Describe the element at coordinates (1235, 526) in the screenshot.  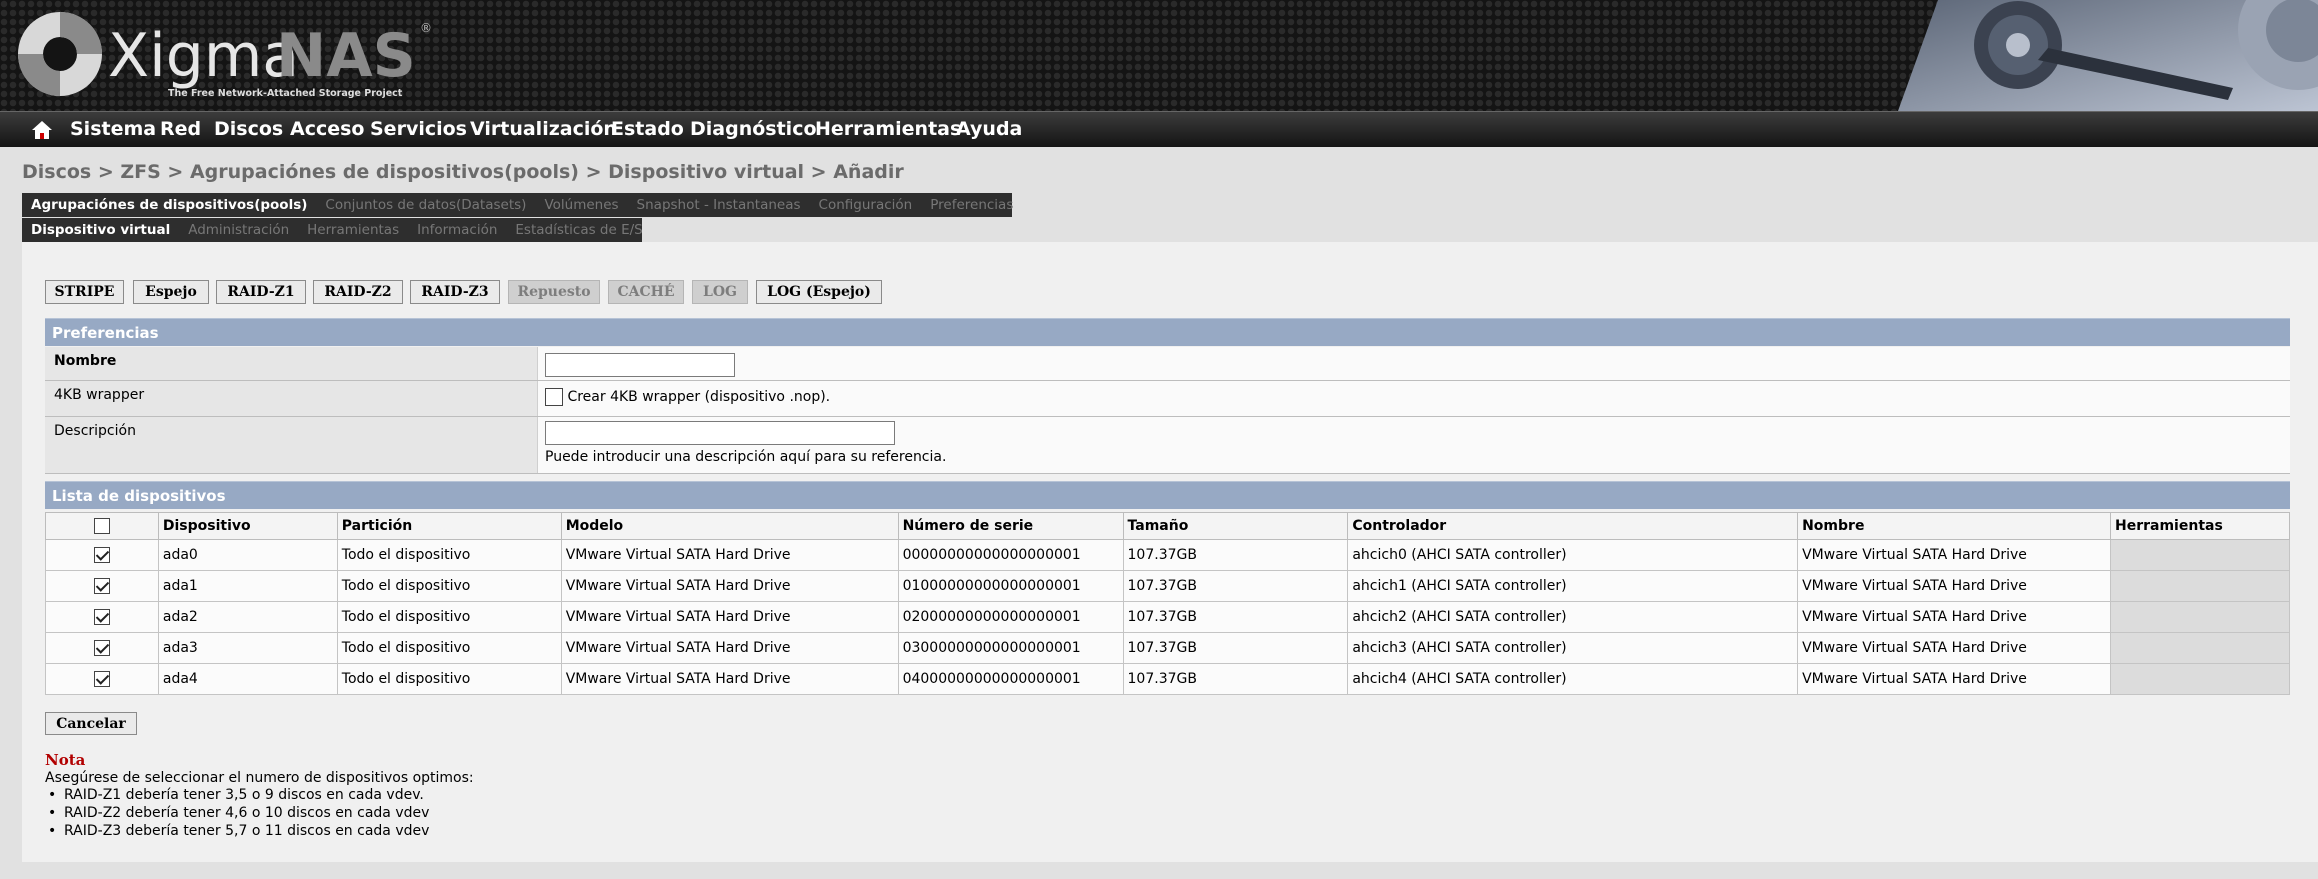
I see `col-size: Tamaño` at that location.